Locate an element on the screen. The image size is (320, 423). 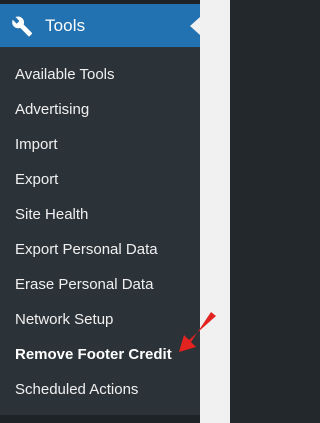
submenu-item-import: Import is located at coordinates (100, 144).